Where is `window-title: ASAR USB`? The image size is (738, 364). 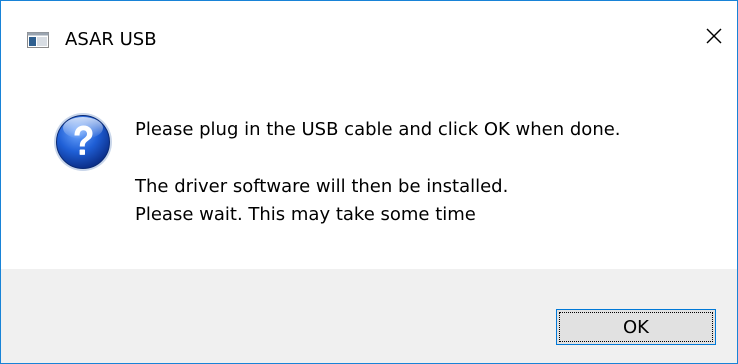 window-title: ASAR USB is located at coordinates (111, 39).